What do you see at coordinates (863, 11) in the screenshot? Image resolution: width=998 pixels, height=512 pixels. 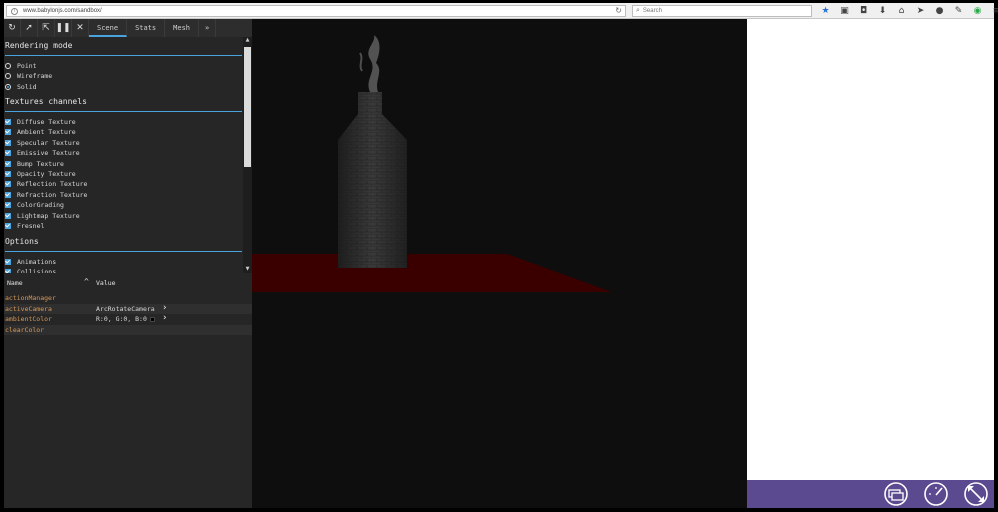 I see `pocket-icon: ◘` at bounding box center [863, 11].